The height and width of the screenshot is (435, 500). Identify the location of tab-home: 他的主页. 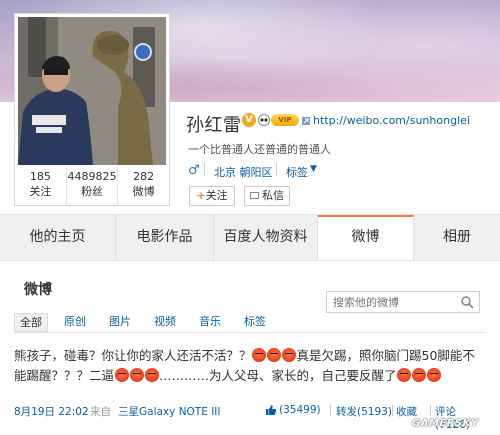
(58, 237).